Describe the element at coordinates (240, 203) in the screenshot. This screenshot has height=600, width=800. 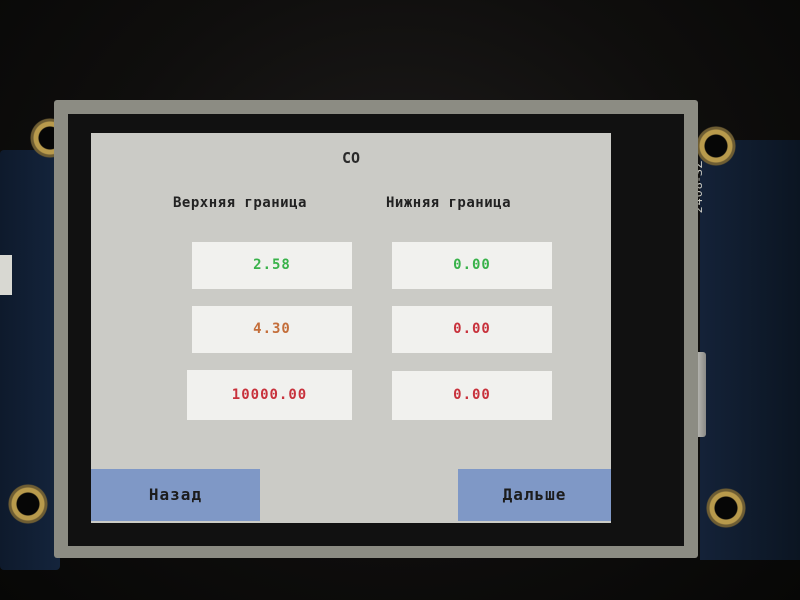
I see `upper-limit-header: Верхняя граница` at that location.